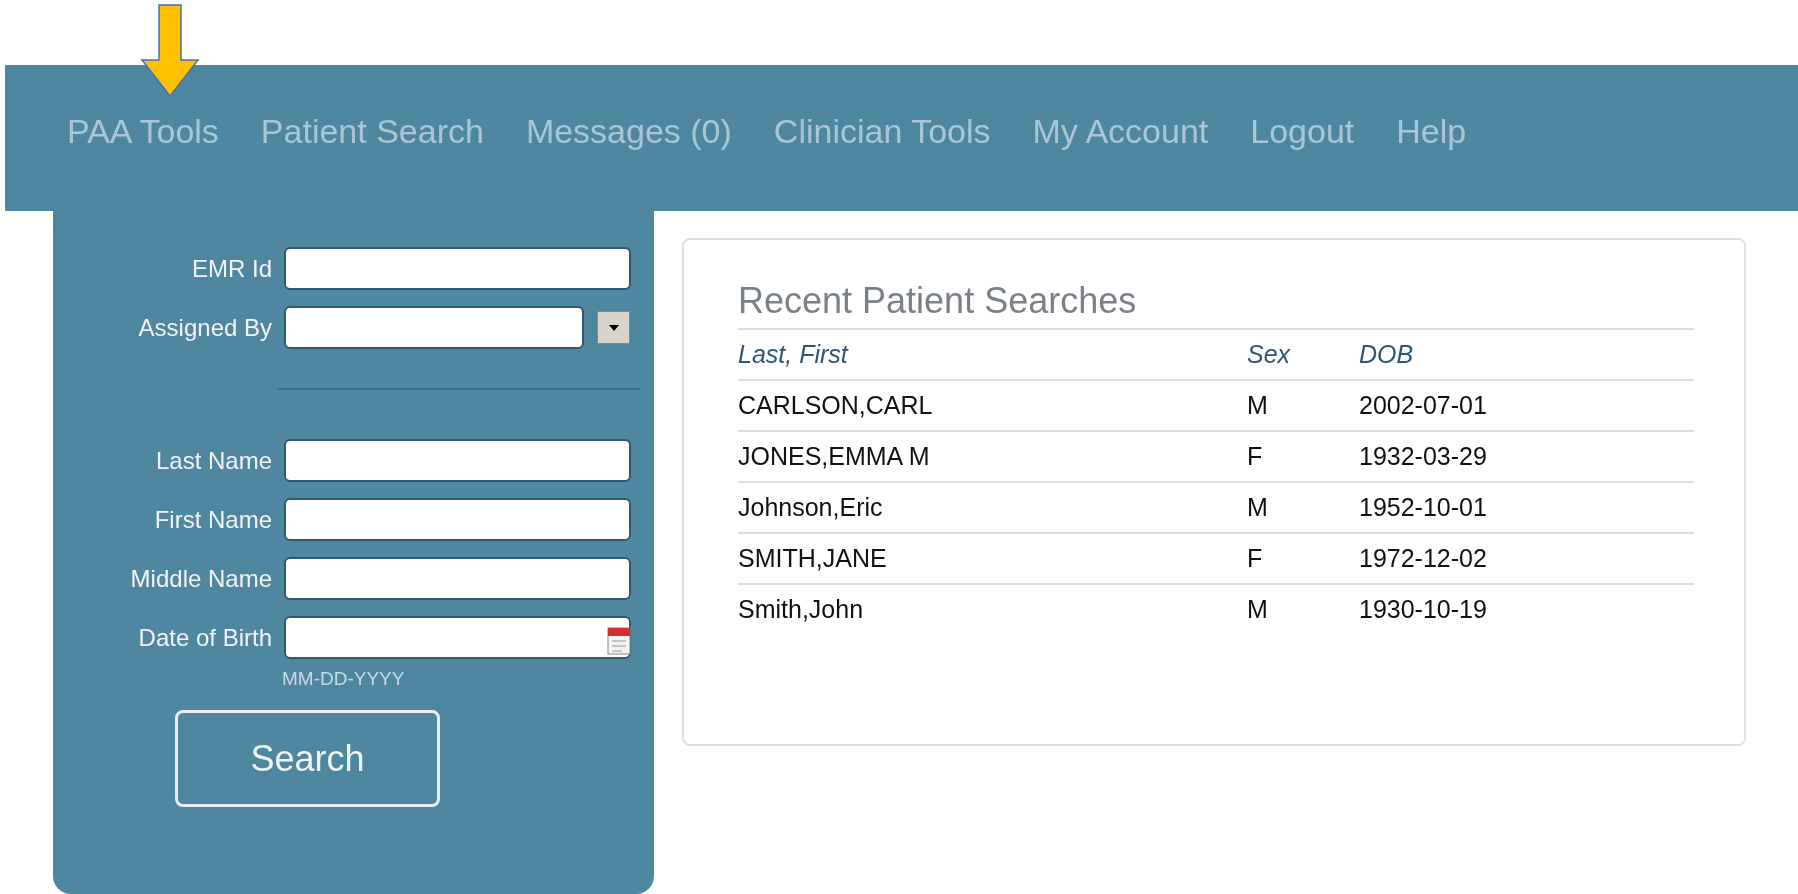  I want to click on field-label: EMR Id, so click(232, 268).